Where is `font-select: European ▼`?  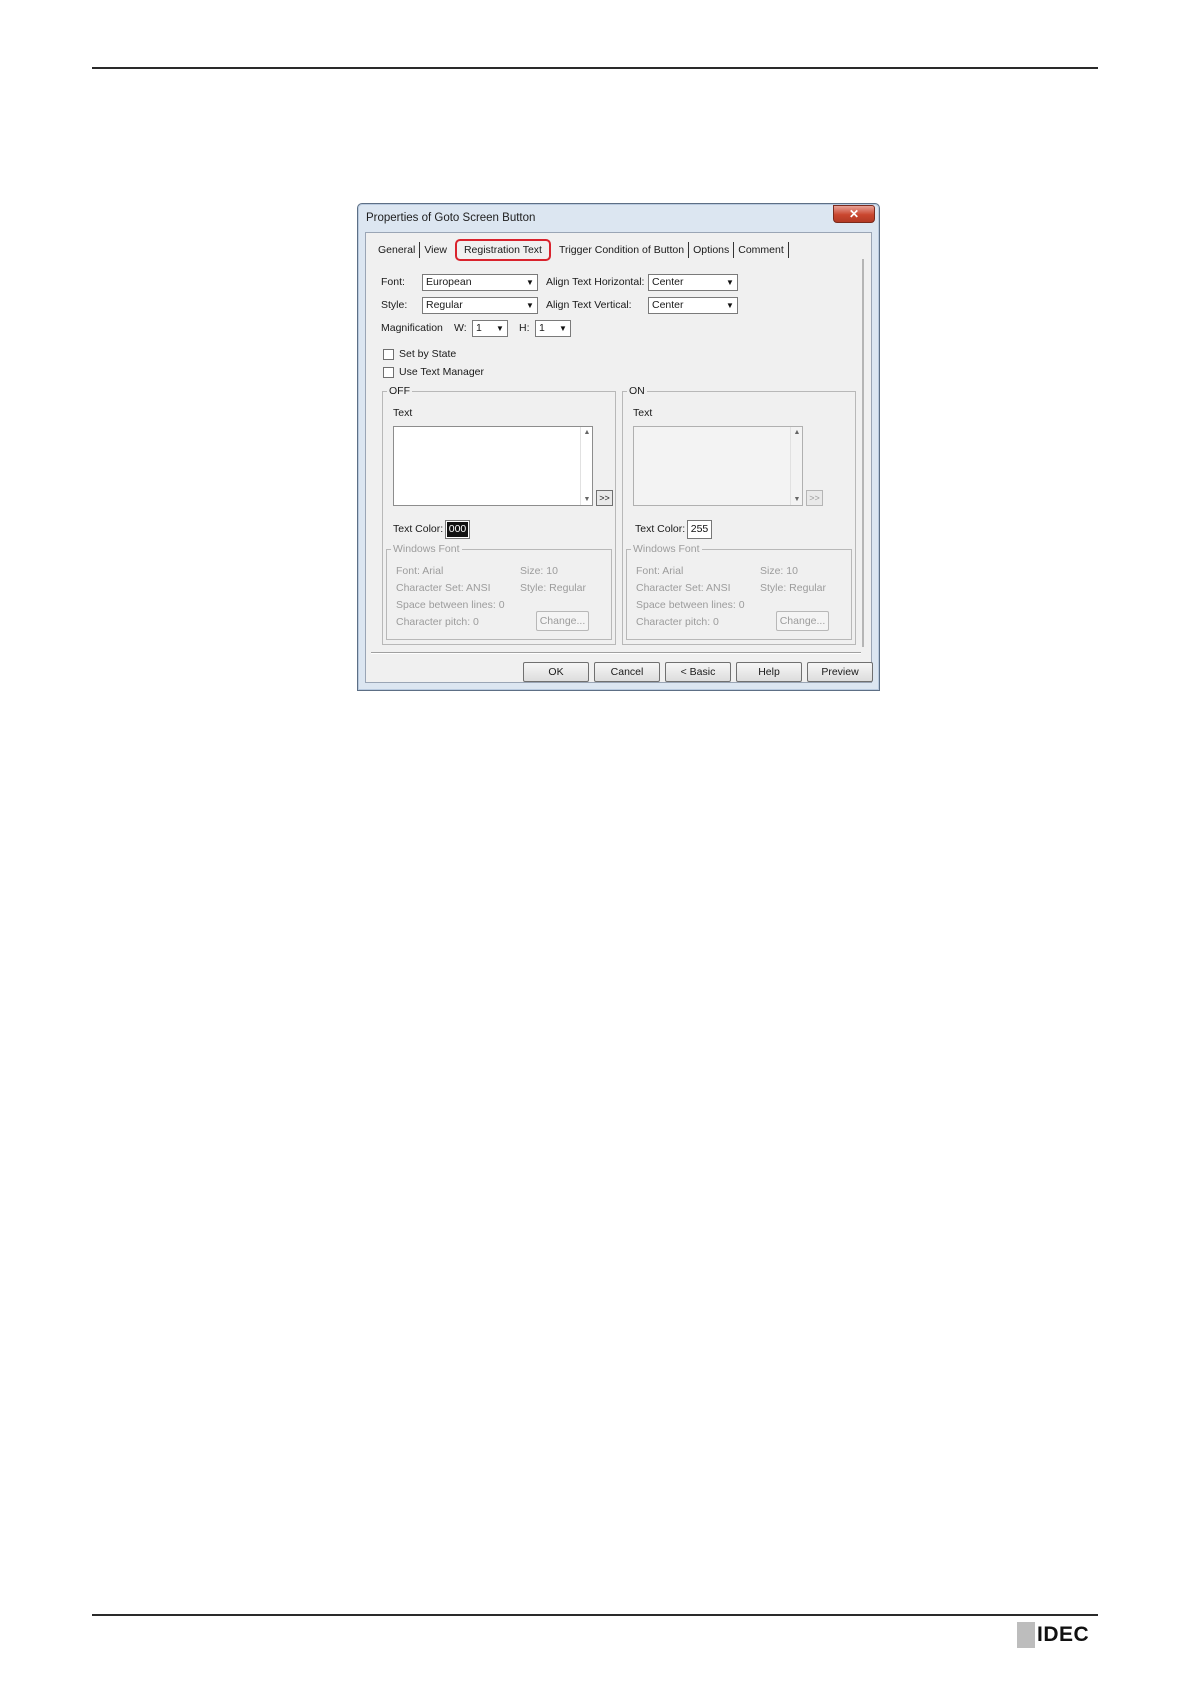
font-select: European ▼ is located at coordinates (480, 282).